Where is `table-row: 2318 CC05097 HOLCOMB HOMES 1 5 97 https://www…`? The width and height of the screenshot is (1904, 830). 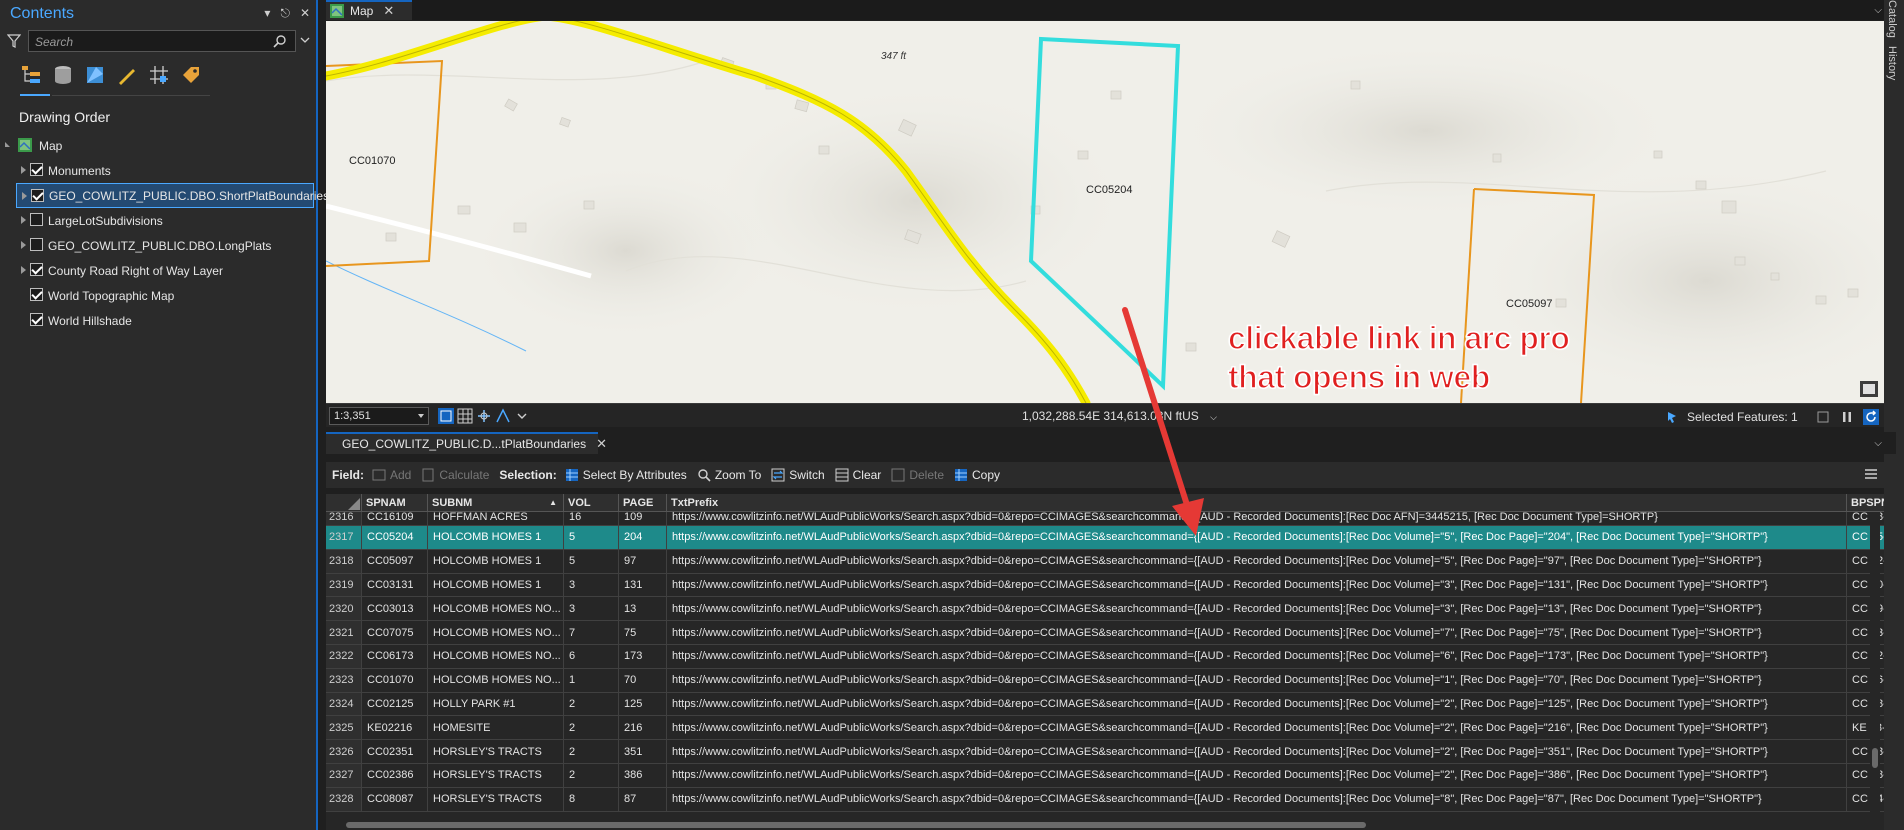 table-row: 2318 CC05097 HOLCOMB HOMES 1 5 97 https://www… is located at coordinates (1105, 561).